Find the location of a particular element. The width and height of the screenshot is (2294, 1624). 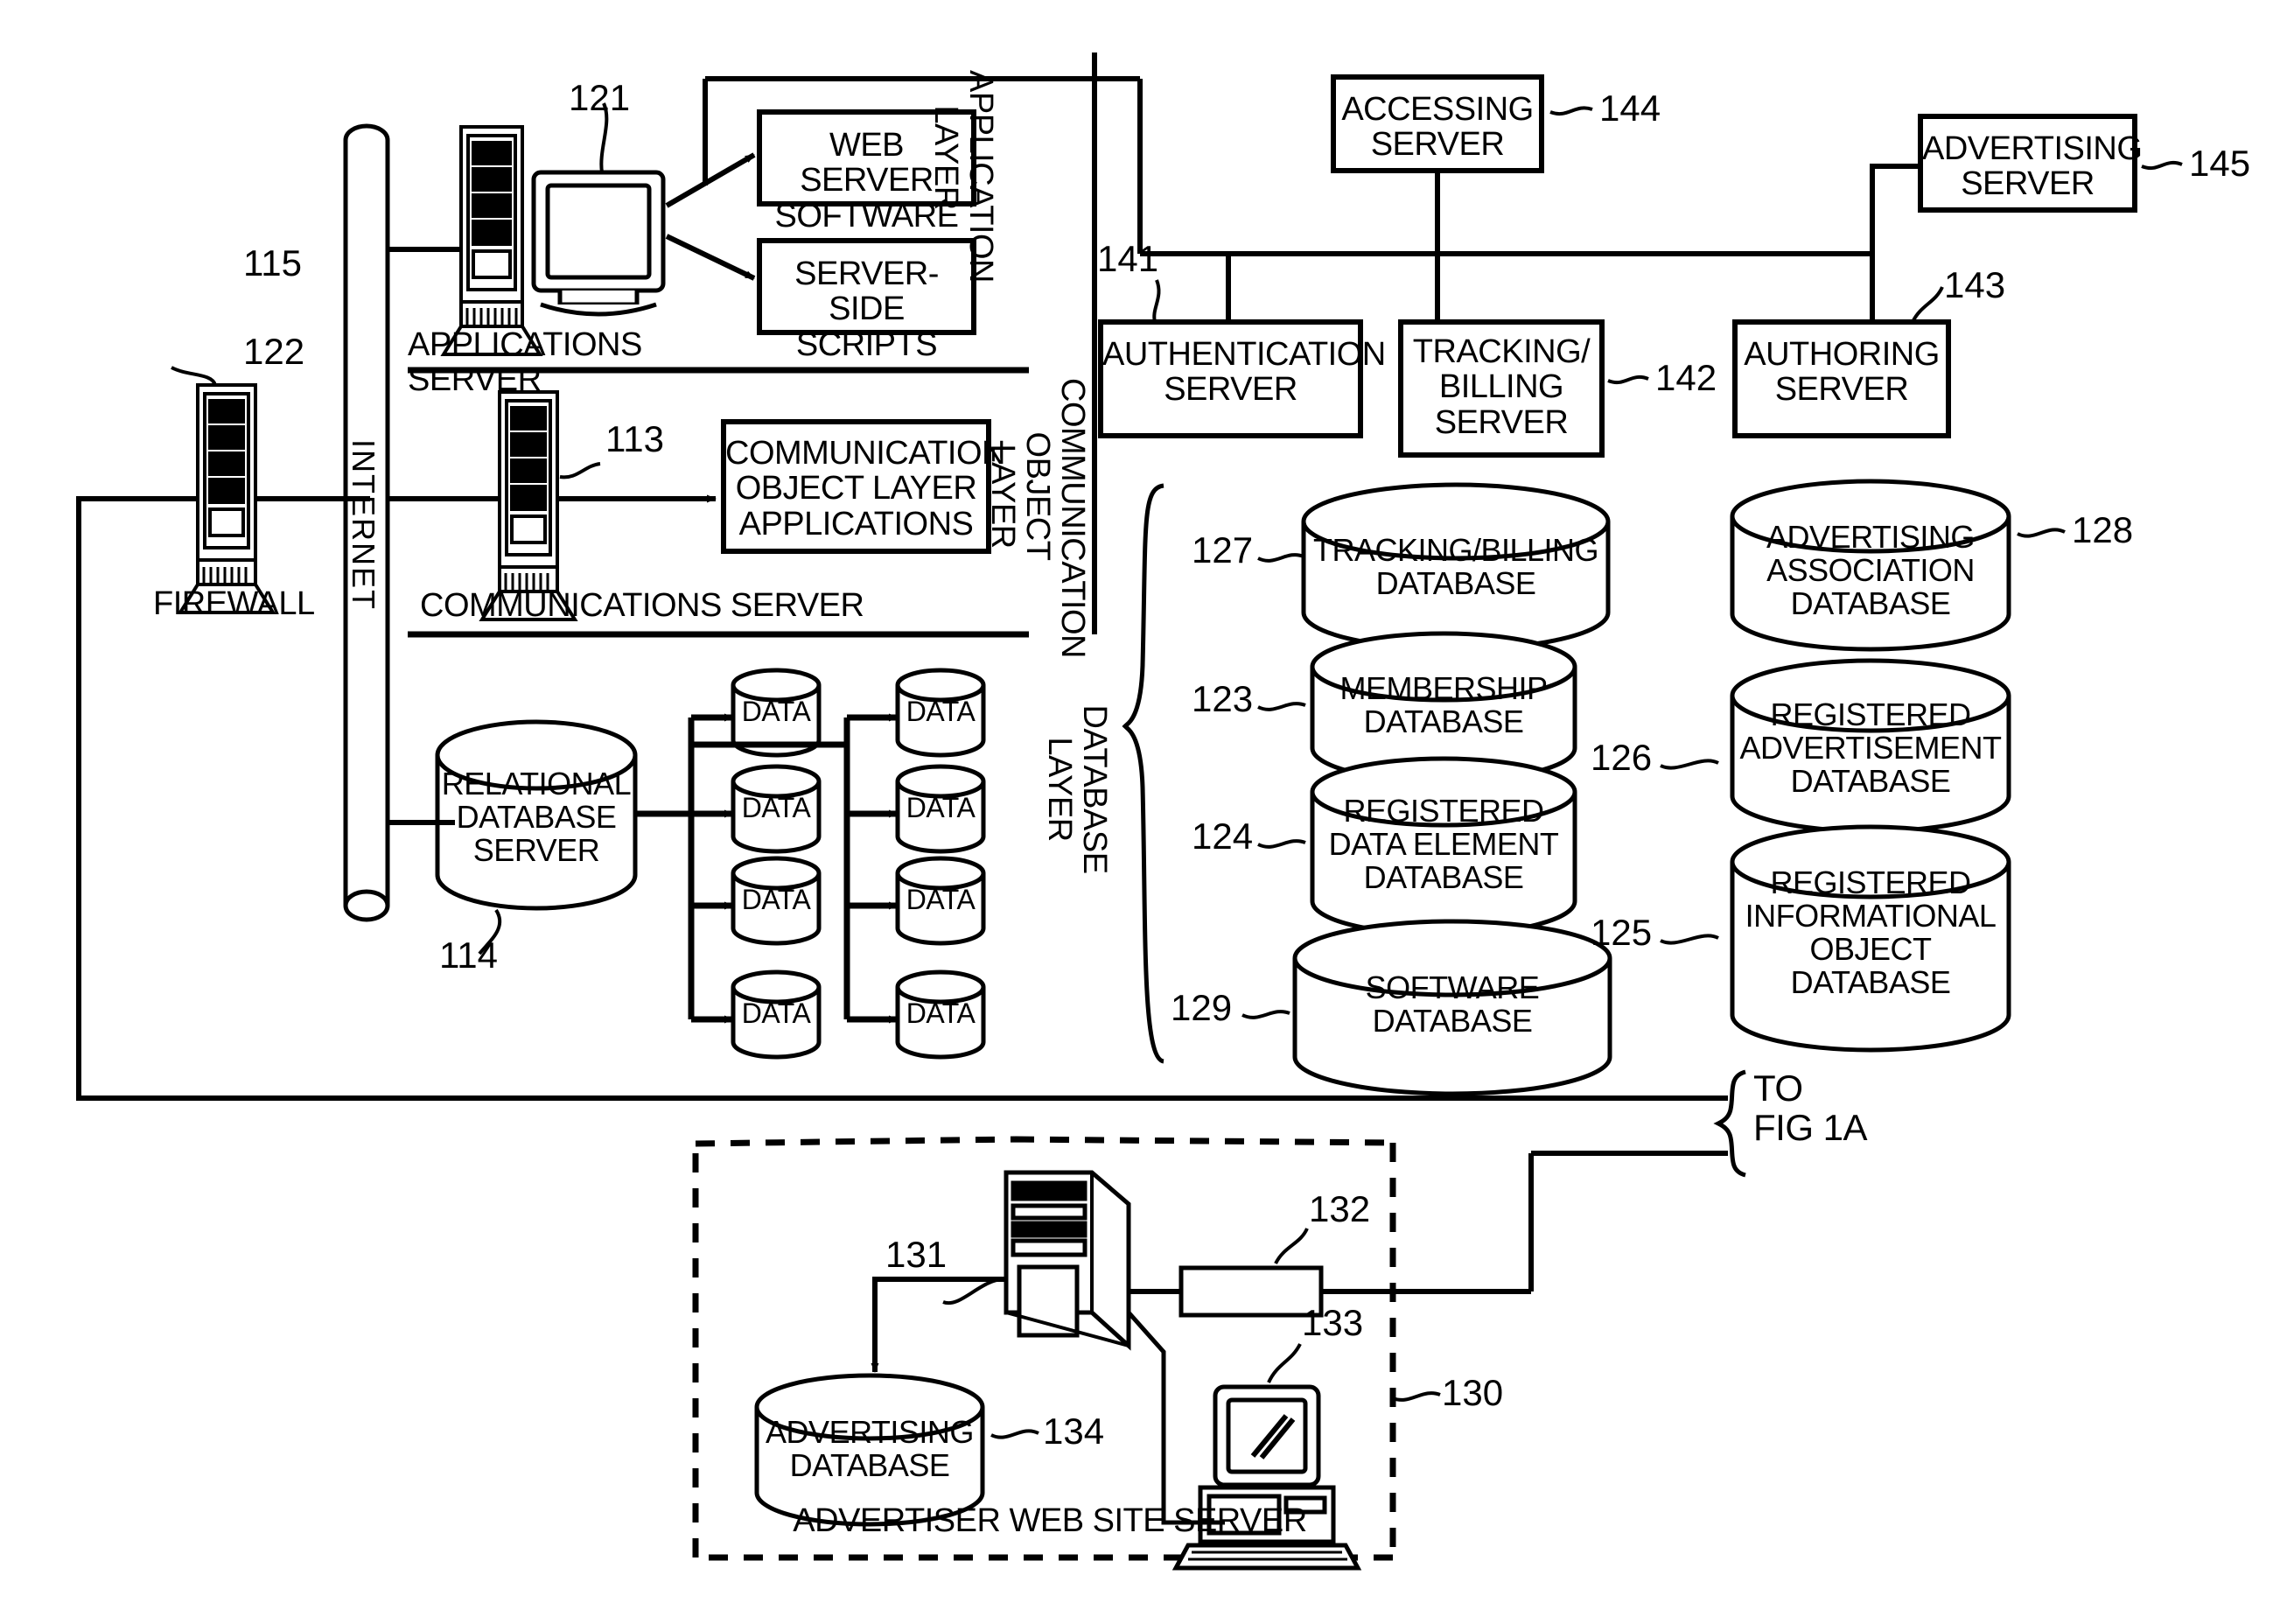

to-fig-1a-label: TO FIG 1A is located at coordinates (1811, 1108).